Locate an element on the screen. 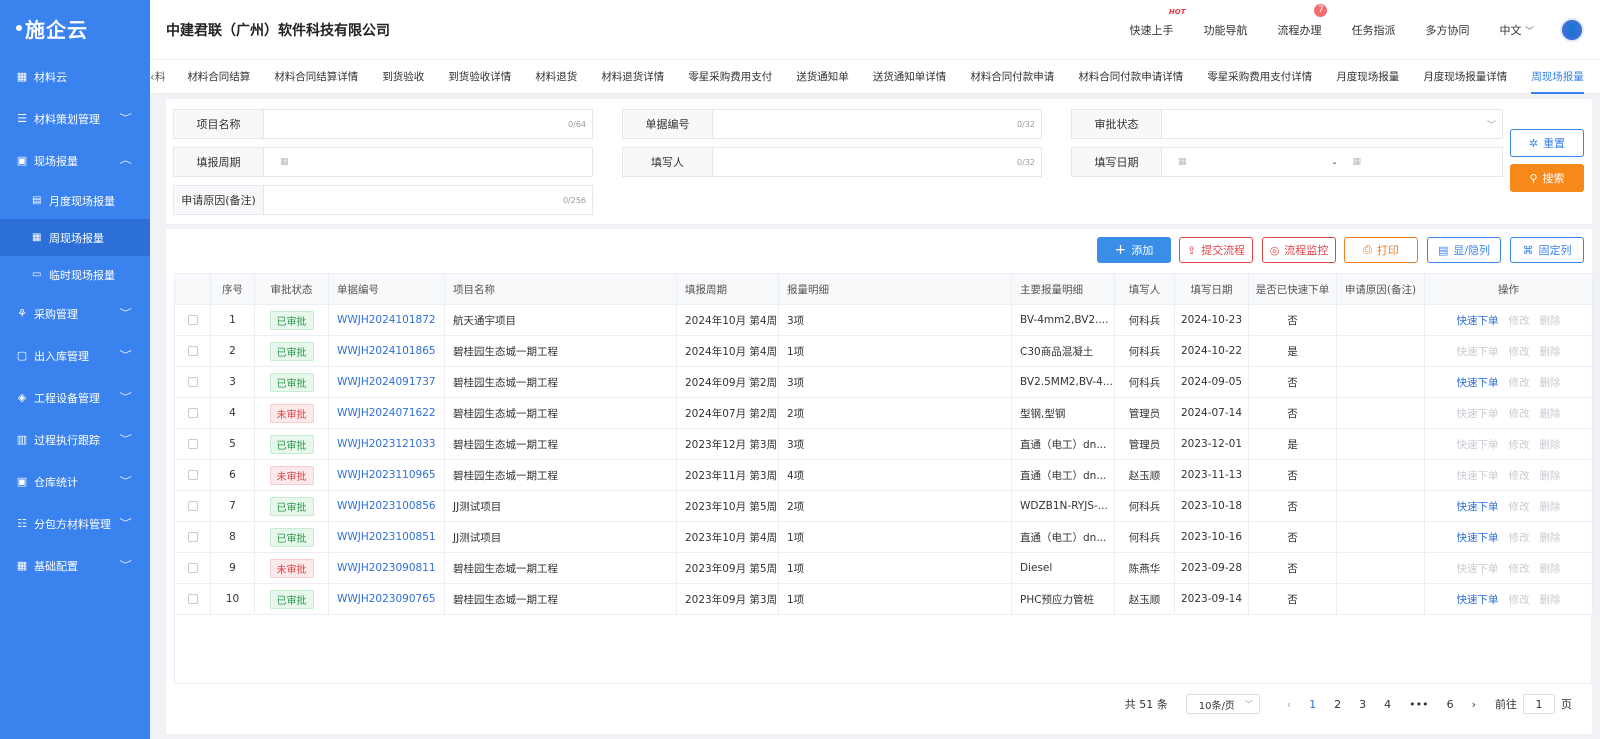 Image resolution: width=1600 pixels, height=739 pixels. page-number: 1 is located at coordinates (1312, 704).